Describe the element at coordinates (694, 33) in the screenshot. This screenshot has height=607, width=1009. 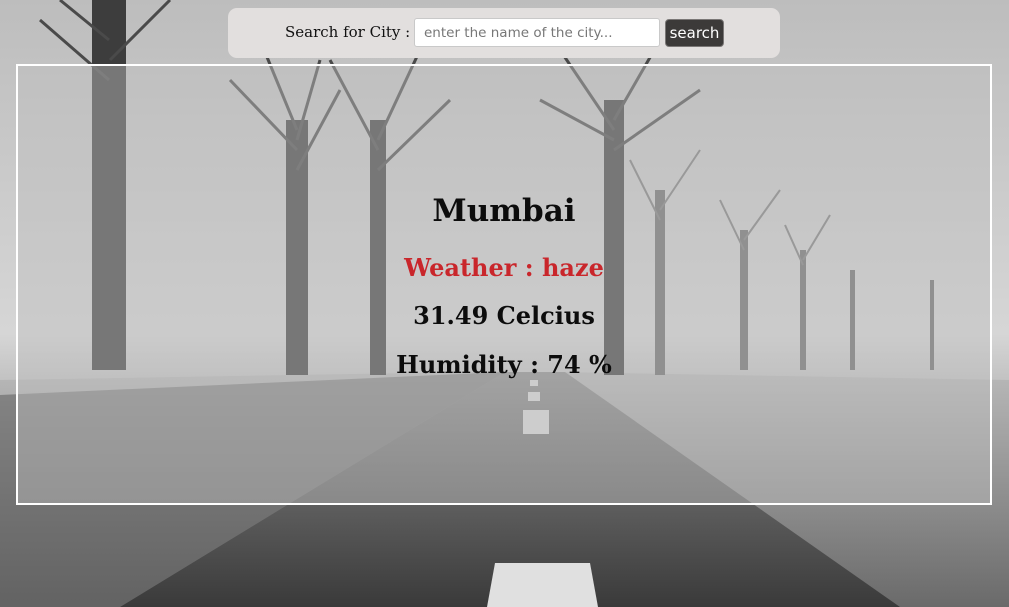
I see `search-button: search` at that location.